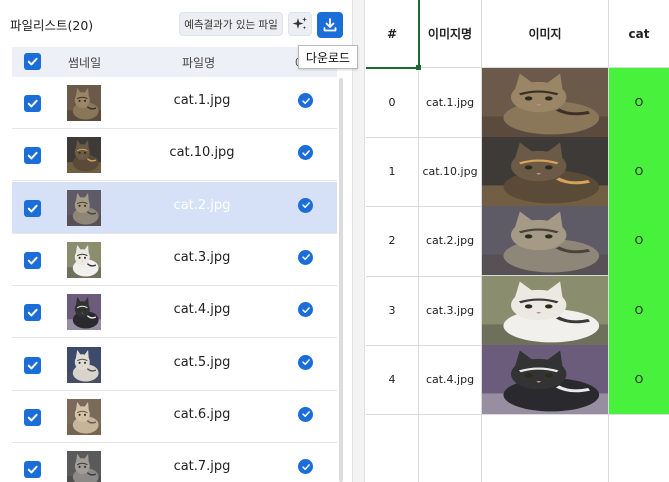 Image resolution: width=669 pixels, height=482 pixels. I want to click on grid-cell-index: 0, so click(392, 103).